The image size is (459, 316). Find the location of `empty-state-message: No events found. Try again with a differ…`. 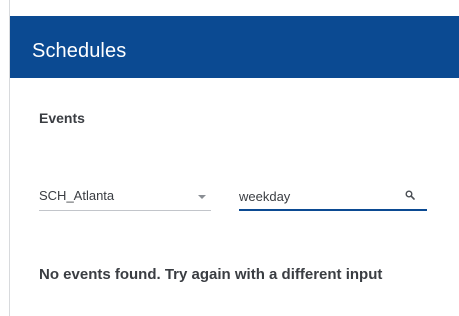

empty-state-message: No events found. Try again with a differ… is located at coordinates (211, 274).